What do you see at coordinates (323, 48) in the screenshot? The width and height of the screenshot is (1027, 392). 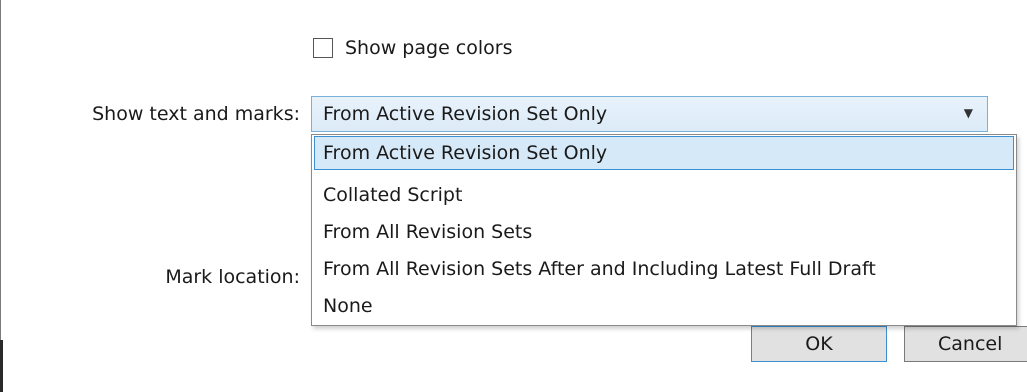 I see `show-page-colors-checkbox` at bounding box center [323, 48].